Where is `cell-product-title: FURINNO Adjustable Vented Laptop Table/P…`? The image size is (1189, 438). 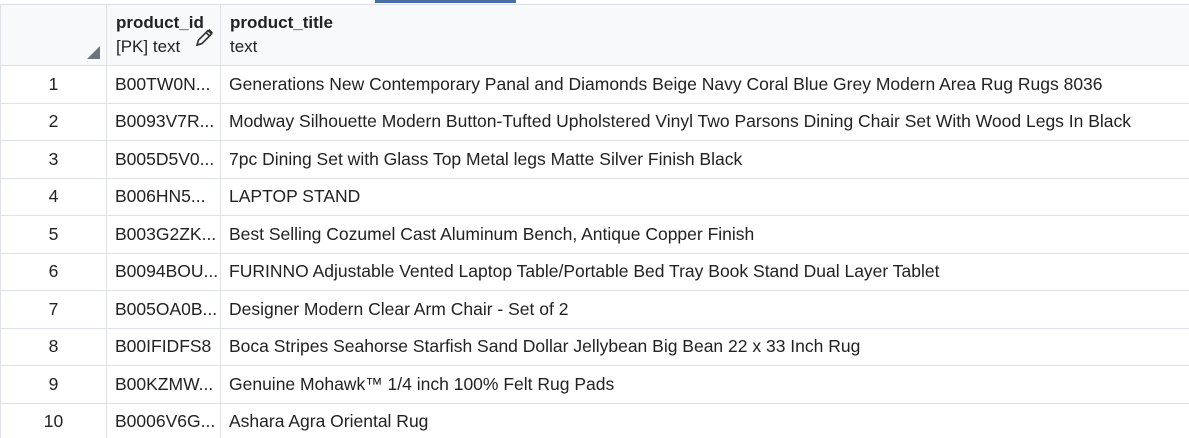 cell-product-title: FURINNO Adjustable Vented Laptop Table/P… is located at coordinates (704, 272).